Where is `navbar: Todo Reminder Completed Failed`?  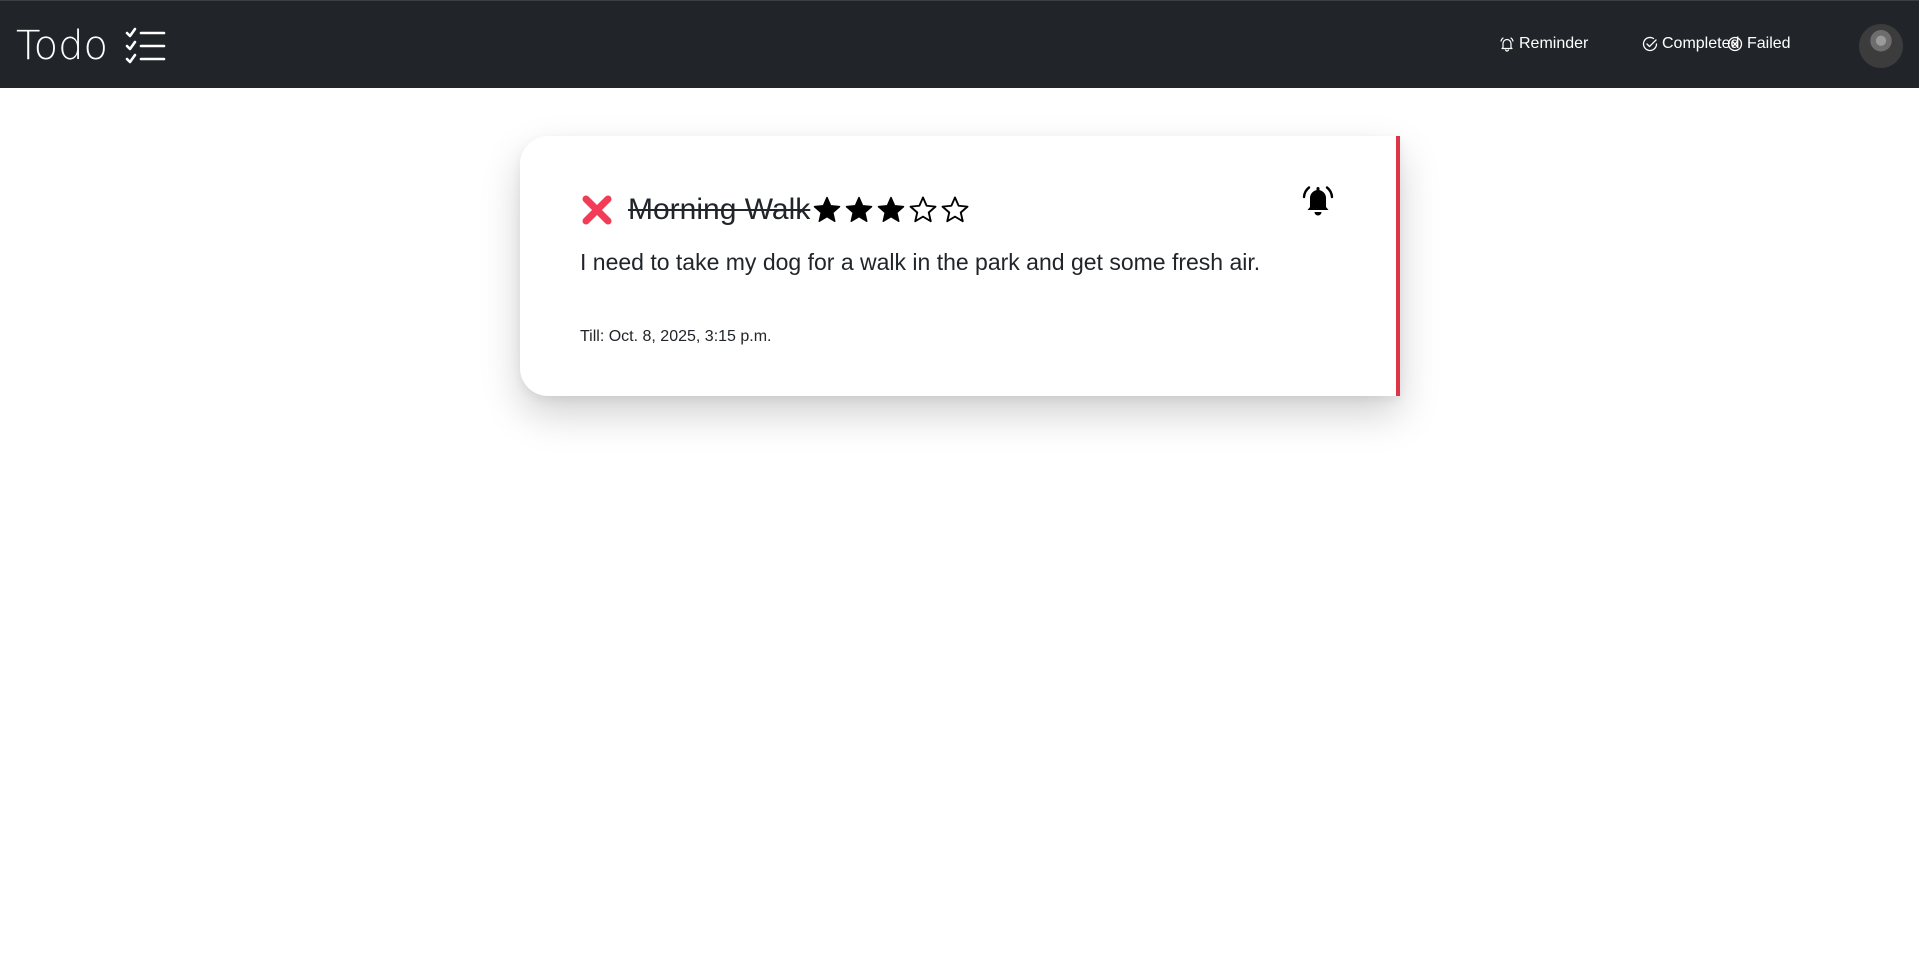
navbar: Todo Reminder Completed Failed is located at coordinates (959, 44).